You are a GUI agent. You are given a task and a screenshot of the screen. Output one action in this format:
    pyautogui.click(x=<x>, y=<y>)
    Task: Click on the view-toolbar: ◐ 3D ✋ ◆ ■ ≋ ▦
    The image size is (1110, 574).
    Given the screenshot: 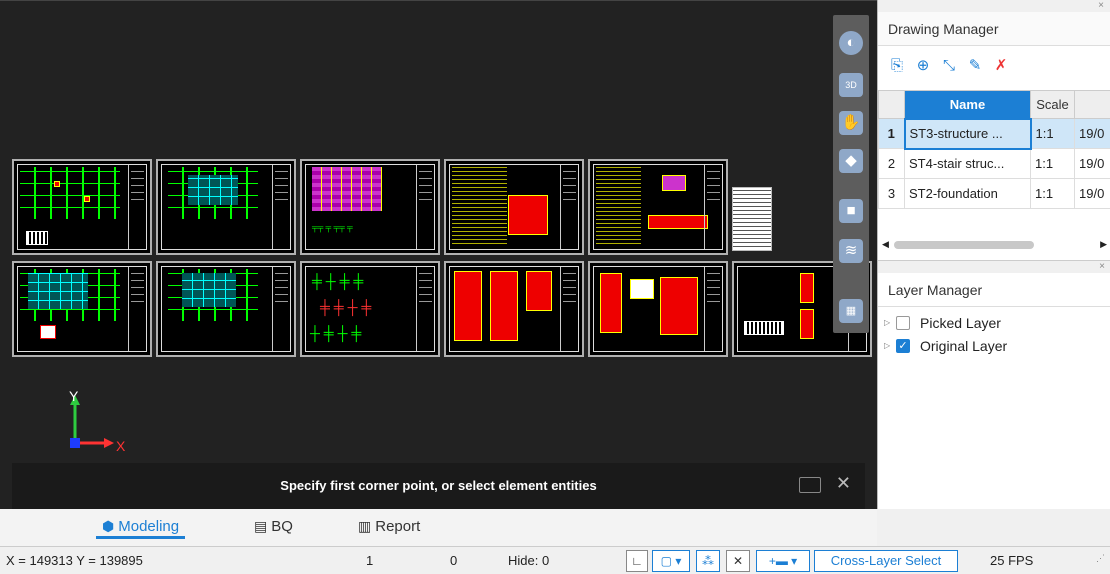 What is the action you would take?
    pyautogui.click(x=851, y=174)
    